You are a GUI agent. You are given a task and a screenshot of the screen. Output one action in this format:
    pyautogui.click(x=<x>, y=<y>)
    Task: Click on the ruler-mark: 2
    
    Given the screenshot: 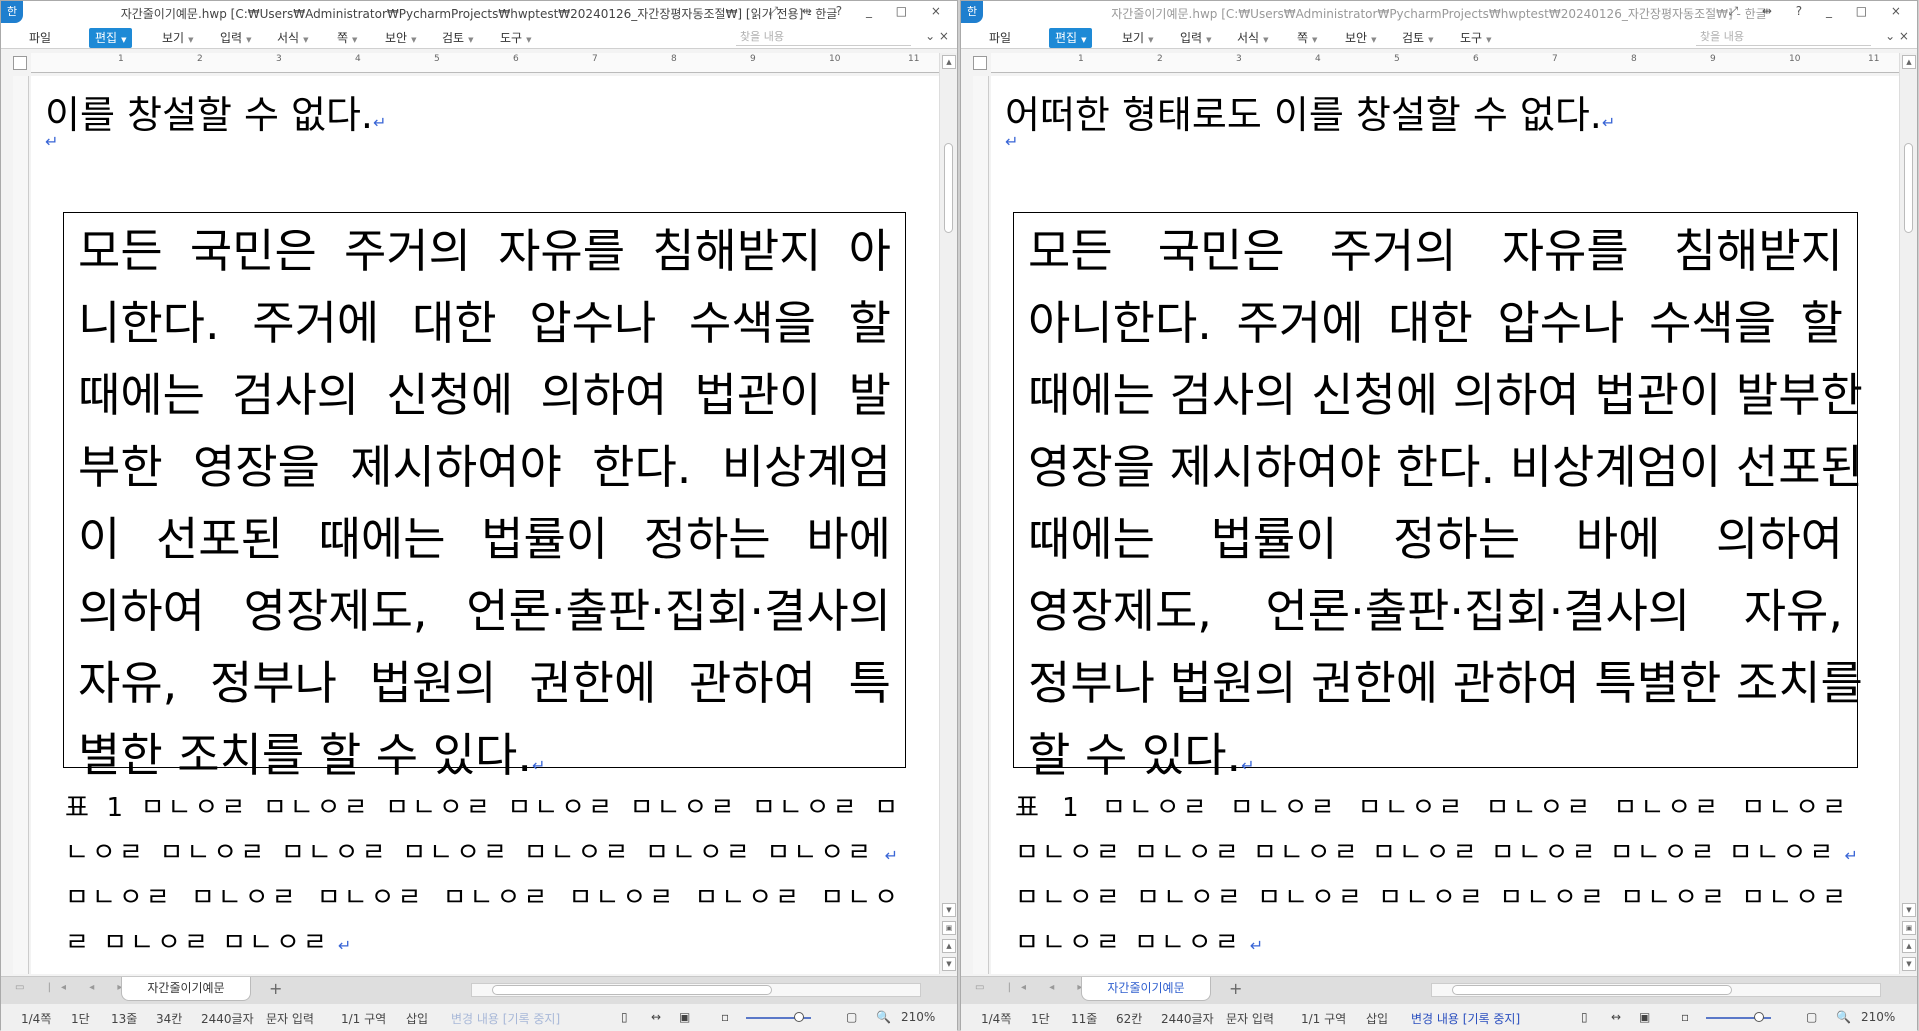 What is the action you would take?
    pyautogui.click(x=1160, y=59)
    